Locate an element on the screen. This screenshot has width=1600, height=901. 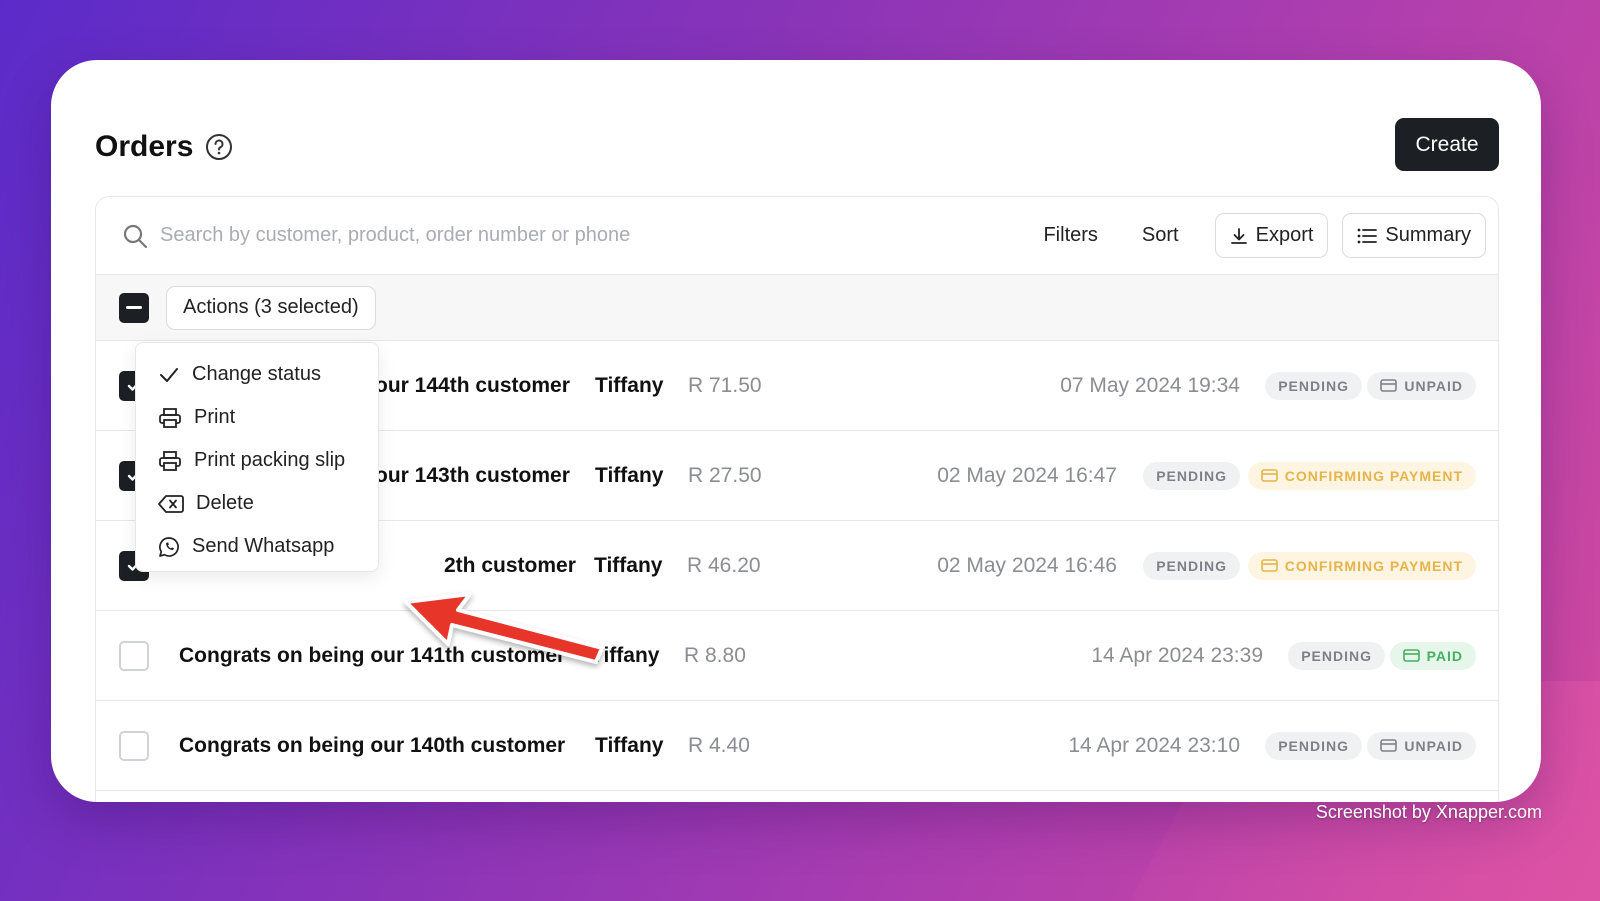
order-date: 02 May 2024 16:47 is located at coordinates (1027, 475).